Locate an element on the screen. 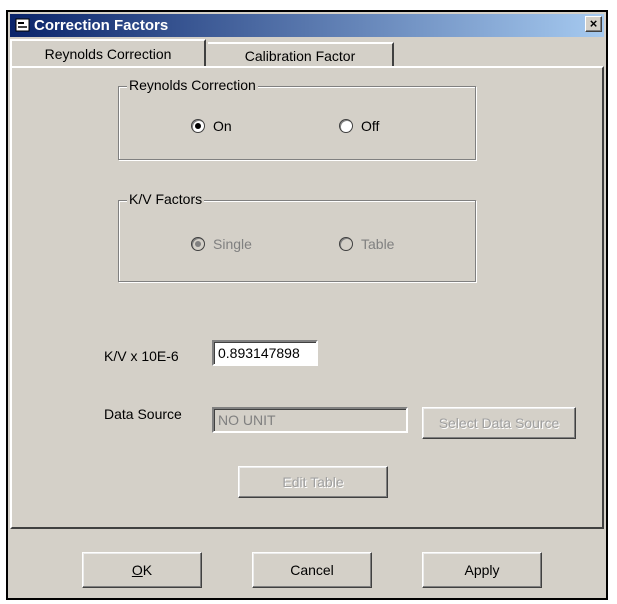 This screenshot has height=604, width=617. edit-table-button: Edit Table is located at coordinates (313, 482).